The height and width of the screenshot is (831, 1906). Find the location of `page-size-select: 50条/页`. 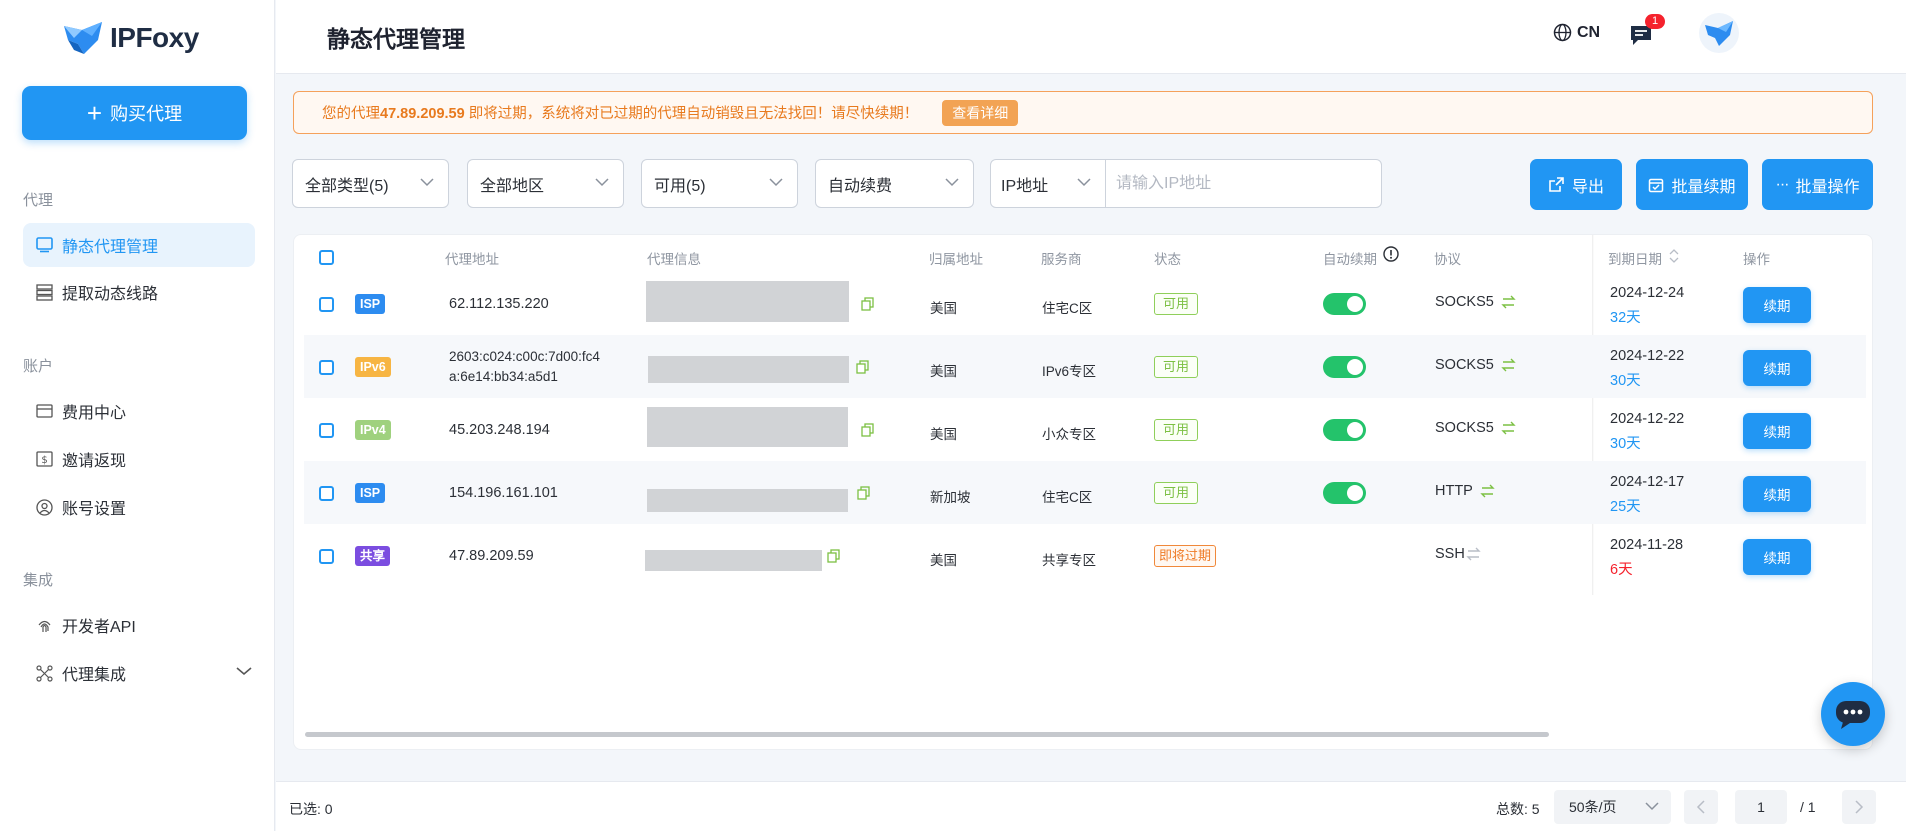

page-size-select: 50条/页 is located at coordinates (1612, 807).